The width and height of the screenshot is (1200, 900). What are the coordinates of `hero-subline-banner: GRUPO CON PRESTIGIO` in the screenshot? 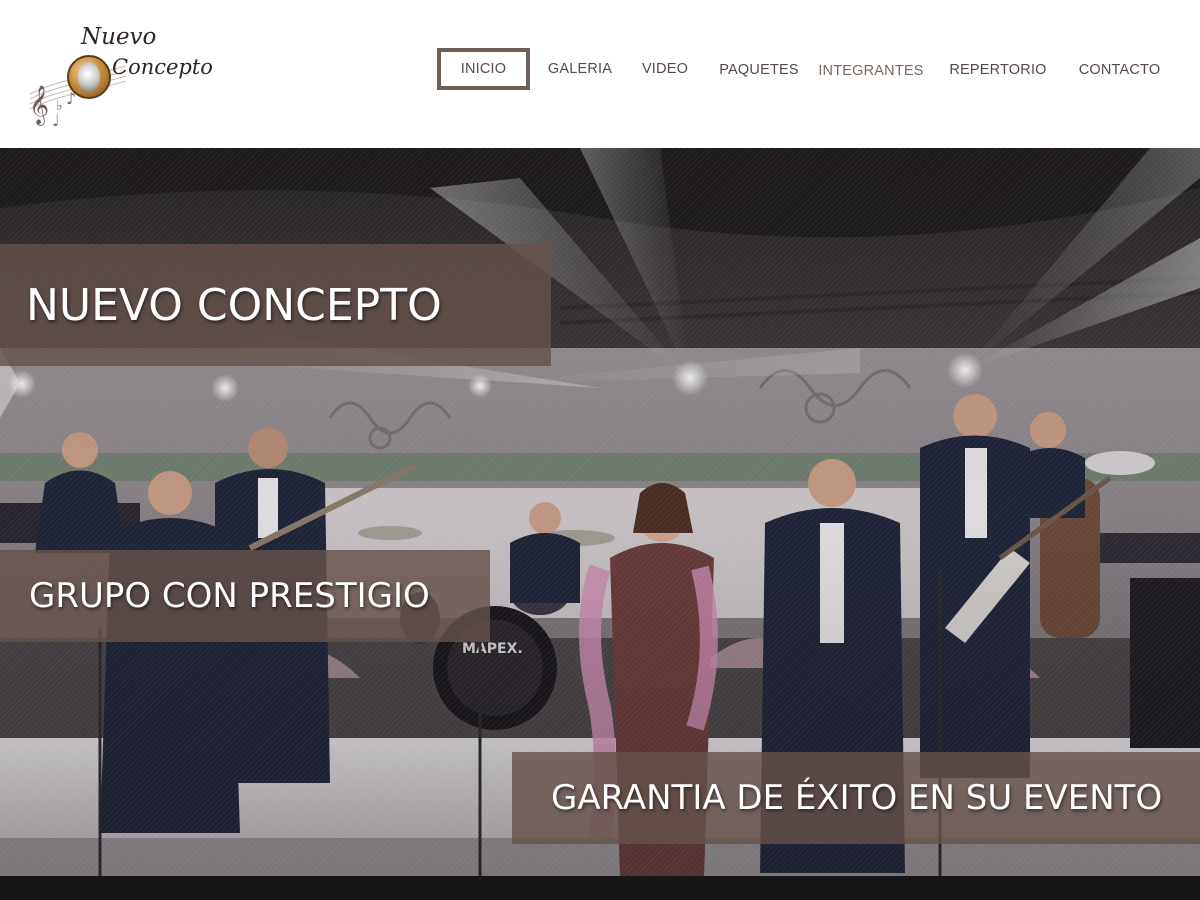 It's located at (245, 596).